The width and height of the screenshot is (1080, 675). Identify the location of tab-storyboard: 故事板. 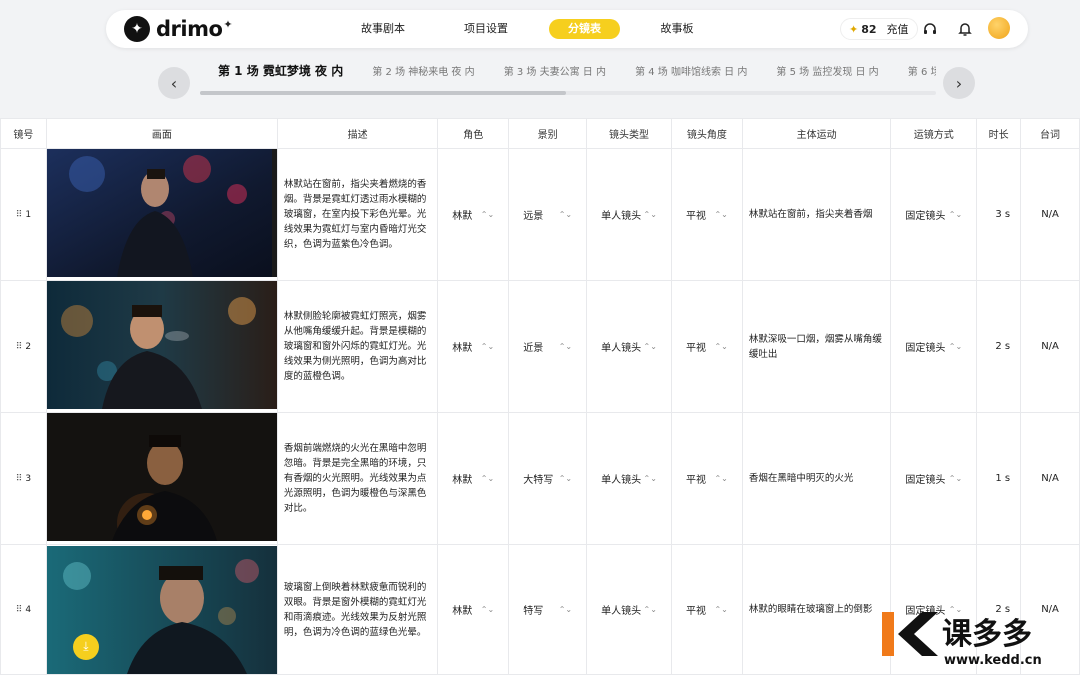
(677, 29).